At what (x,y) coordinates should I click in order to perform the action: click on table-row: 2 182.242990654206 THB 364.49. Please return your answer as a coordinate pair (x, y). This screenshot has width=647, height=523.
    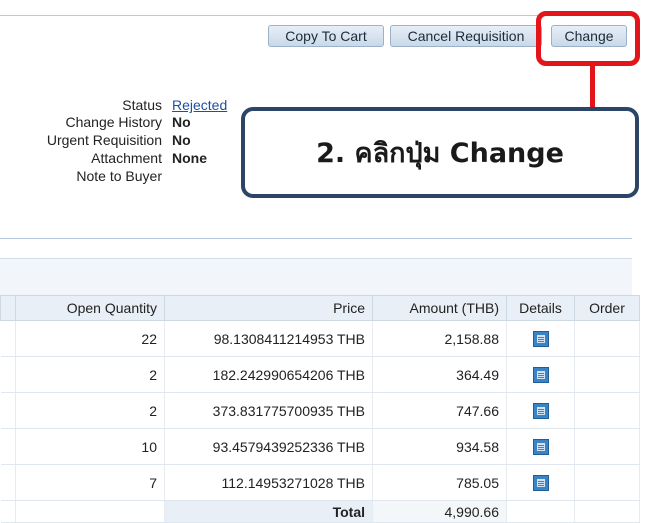
    Looking at the image, I should click on (320, 374).